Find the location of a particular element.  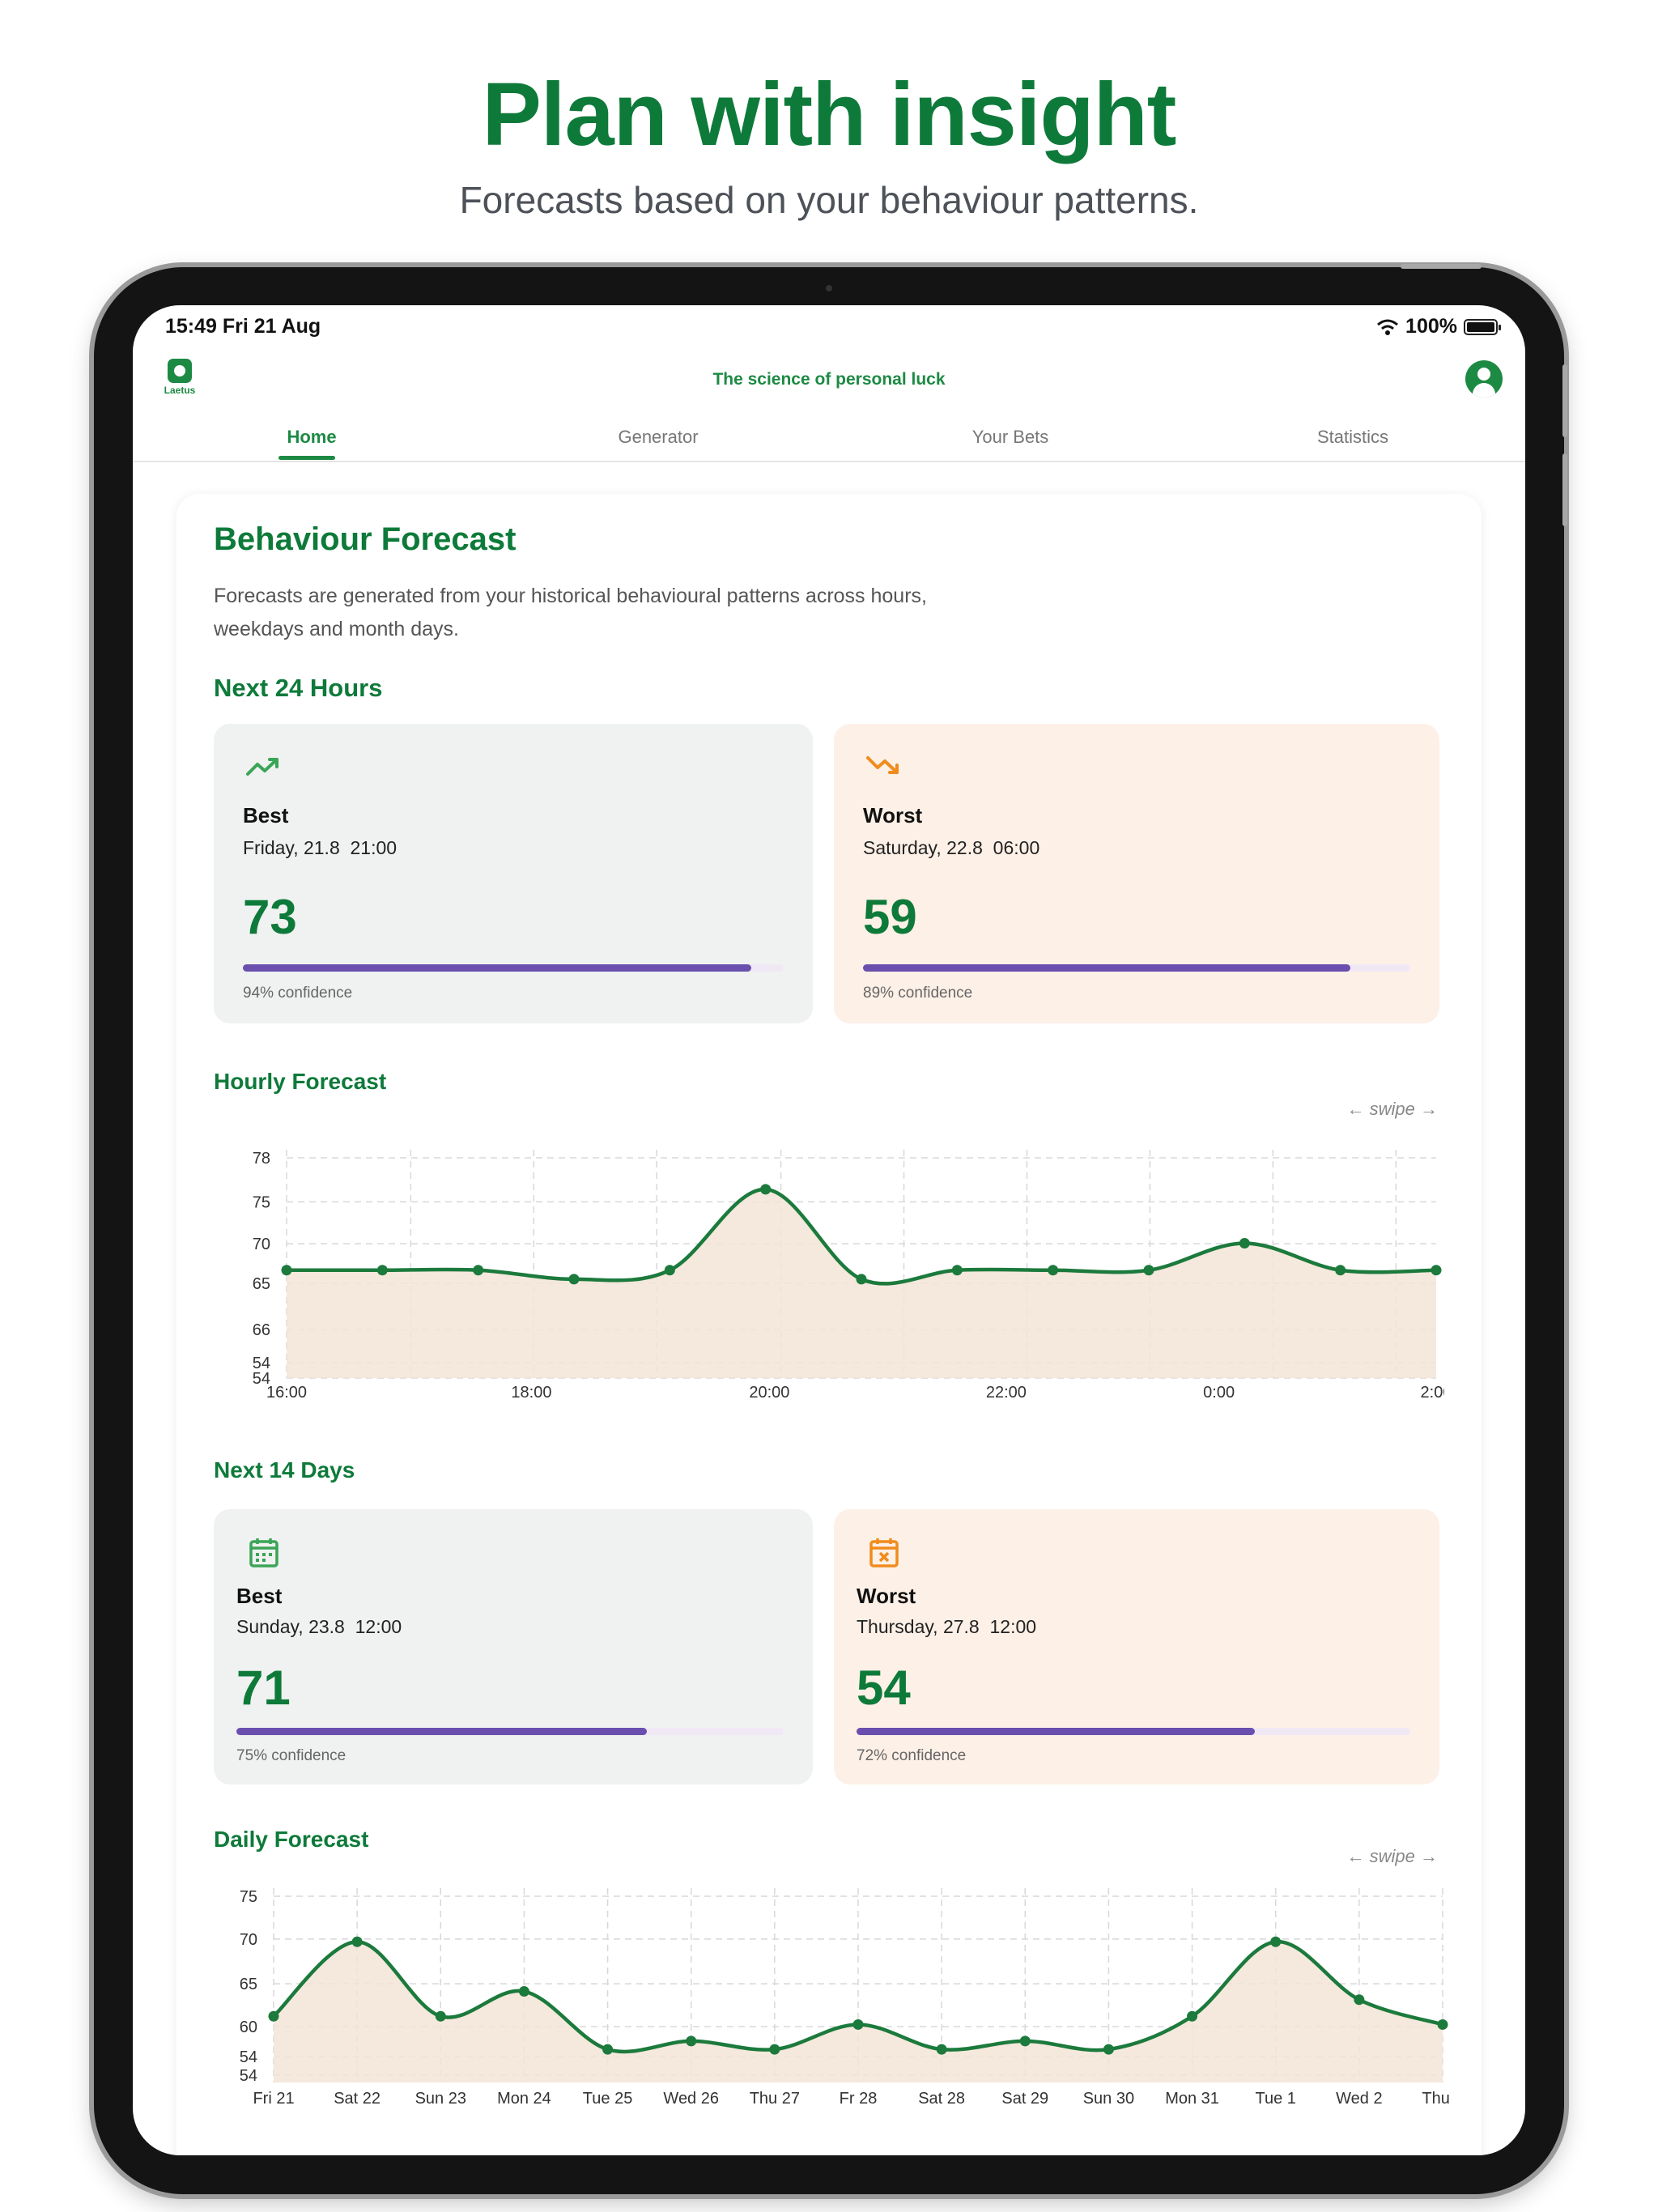

x-tick-label: 20:00 is located at coordinates (769, 1393).